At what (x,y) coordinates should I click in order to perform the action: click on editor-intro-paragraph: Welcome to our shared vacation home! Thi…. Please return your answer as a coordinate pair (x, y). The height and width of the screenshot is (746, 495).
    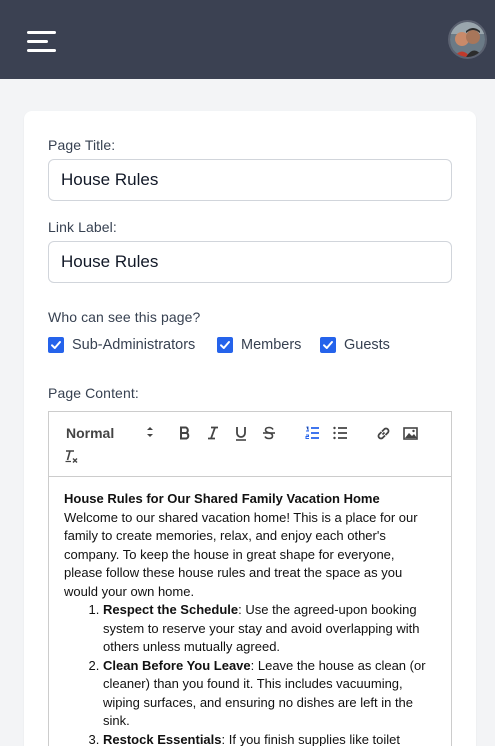
    Looking at the image, I should click on (241, 554).